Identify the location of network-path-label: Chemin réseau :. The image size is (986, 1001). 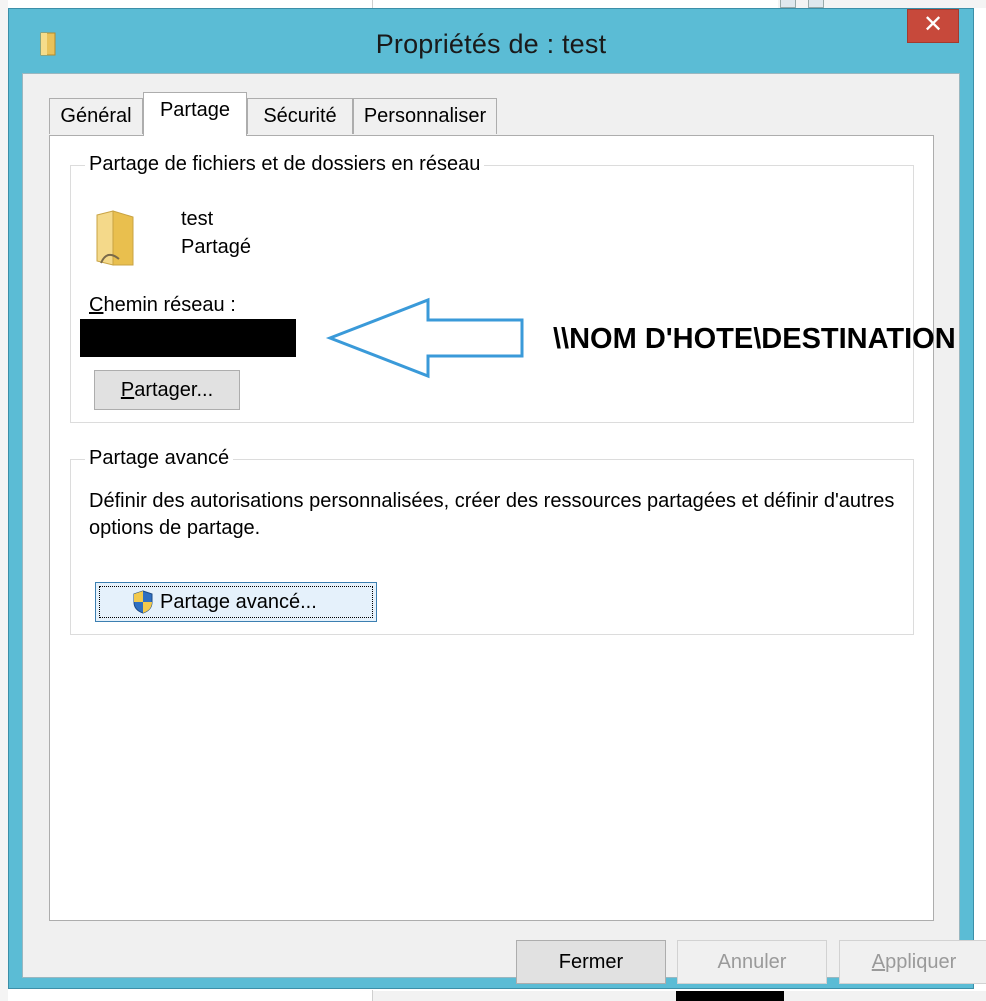
(162, 305).